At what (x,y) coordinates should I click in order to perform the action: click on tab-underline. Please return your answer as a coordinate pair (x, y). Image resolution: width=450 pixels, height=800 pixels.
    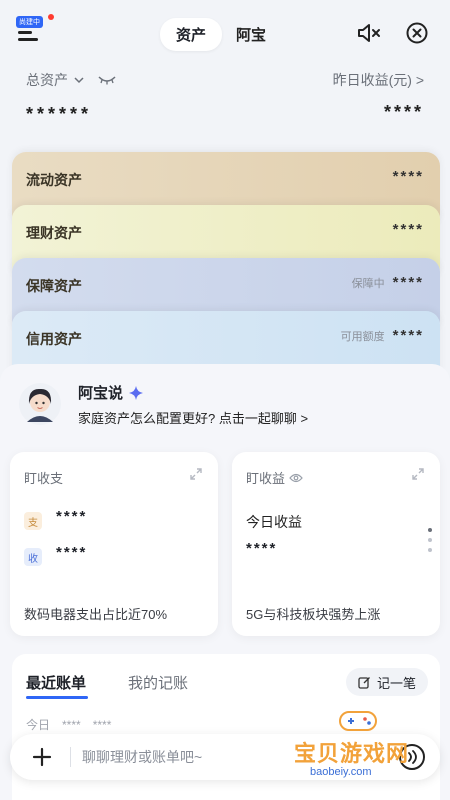
    Looking at the image, I should click on (57, 697).